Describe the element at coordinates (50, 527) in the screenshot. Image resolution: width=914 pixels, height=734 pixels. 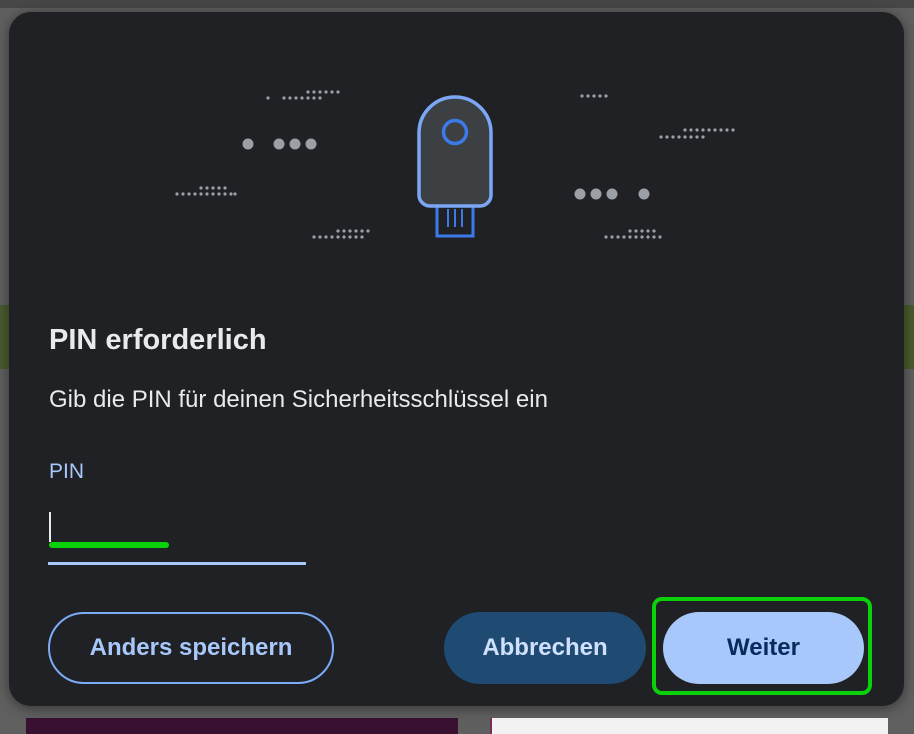
I see `text-caret` at that location.